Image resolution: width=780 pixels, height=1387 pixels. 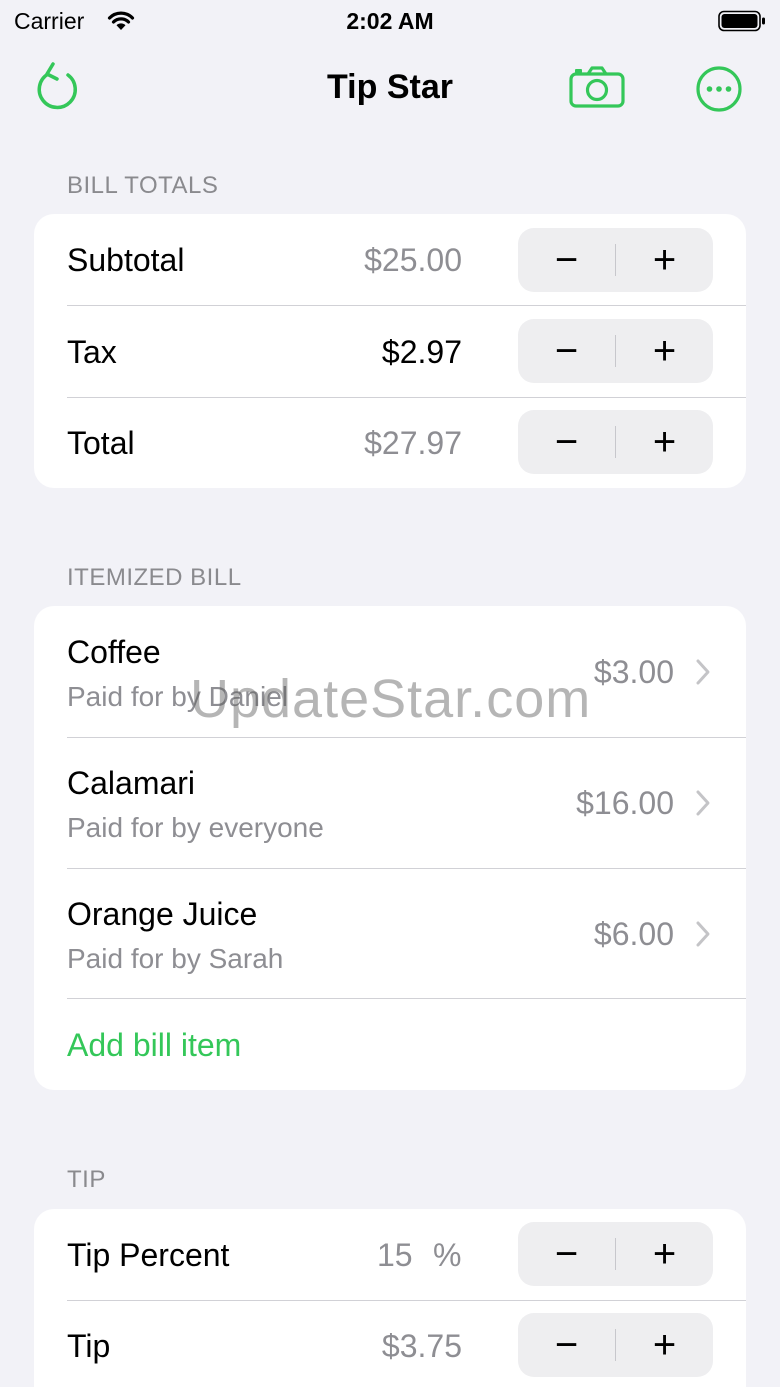 What do you see at coordinates (101, 443) in the screenshot?
I see `total-label: Total` at bounding box center [101, 443].